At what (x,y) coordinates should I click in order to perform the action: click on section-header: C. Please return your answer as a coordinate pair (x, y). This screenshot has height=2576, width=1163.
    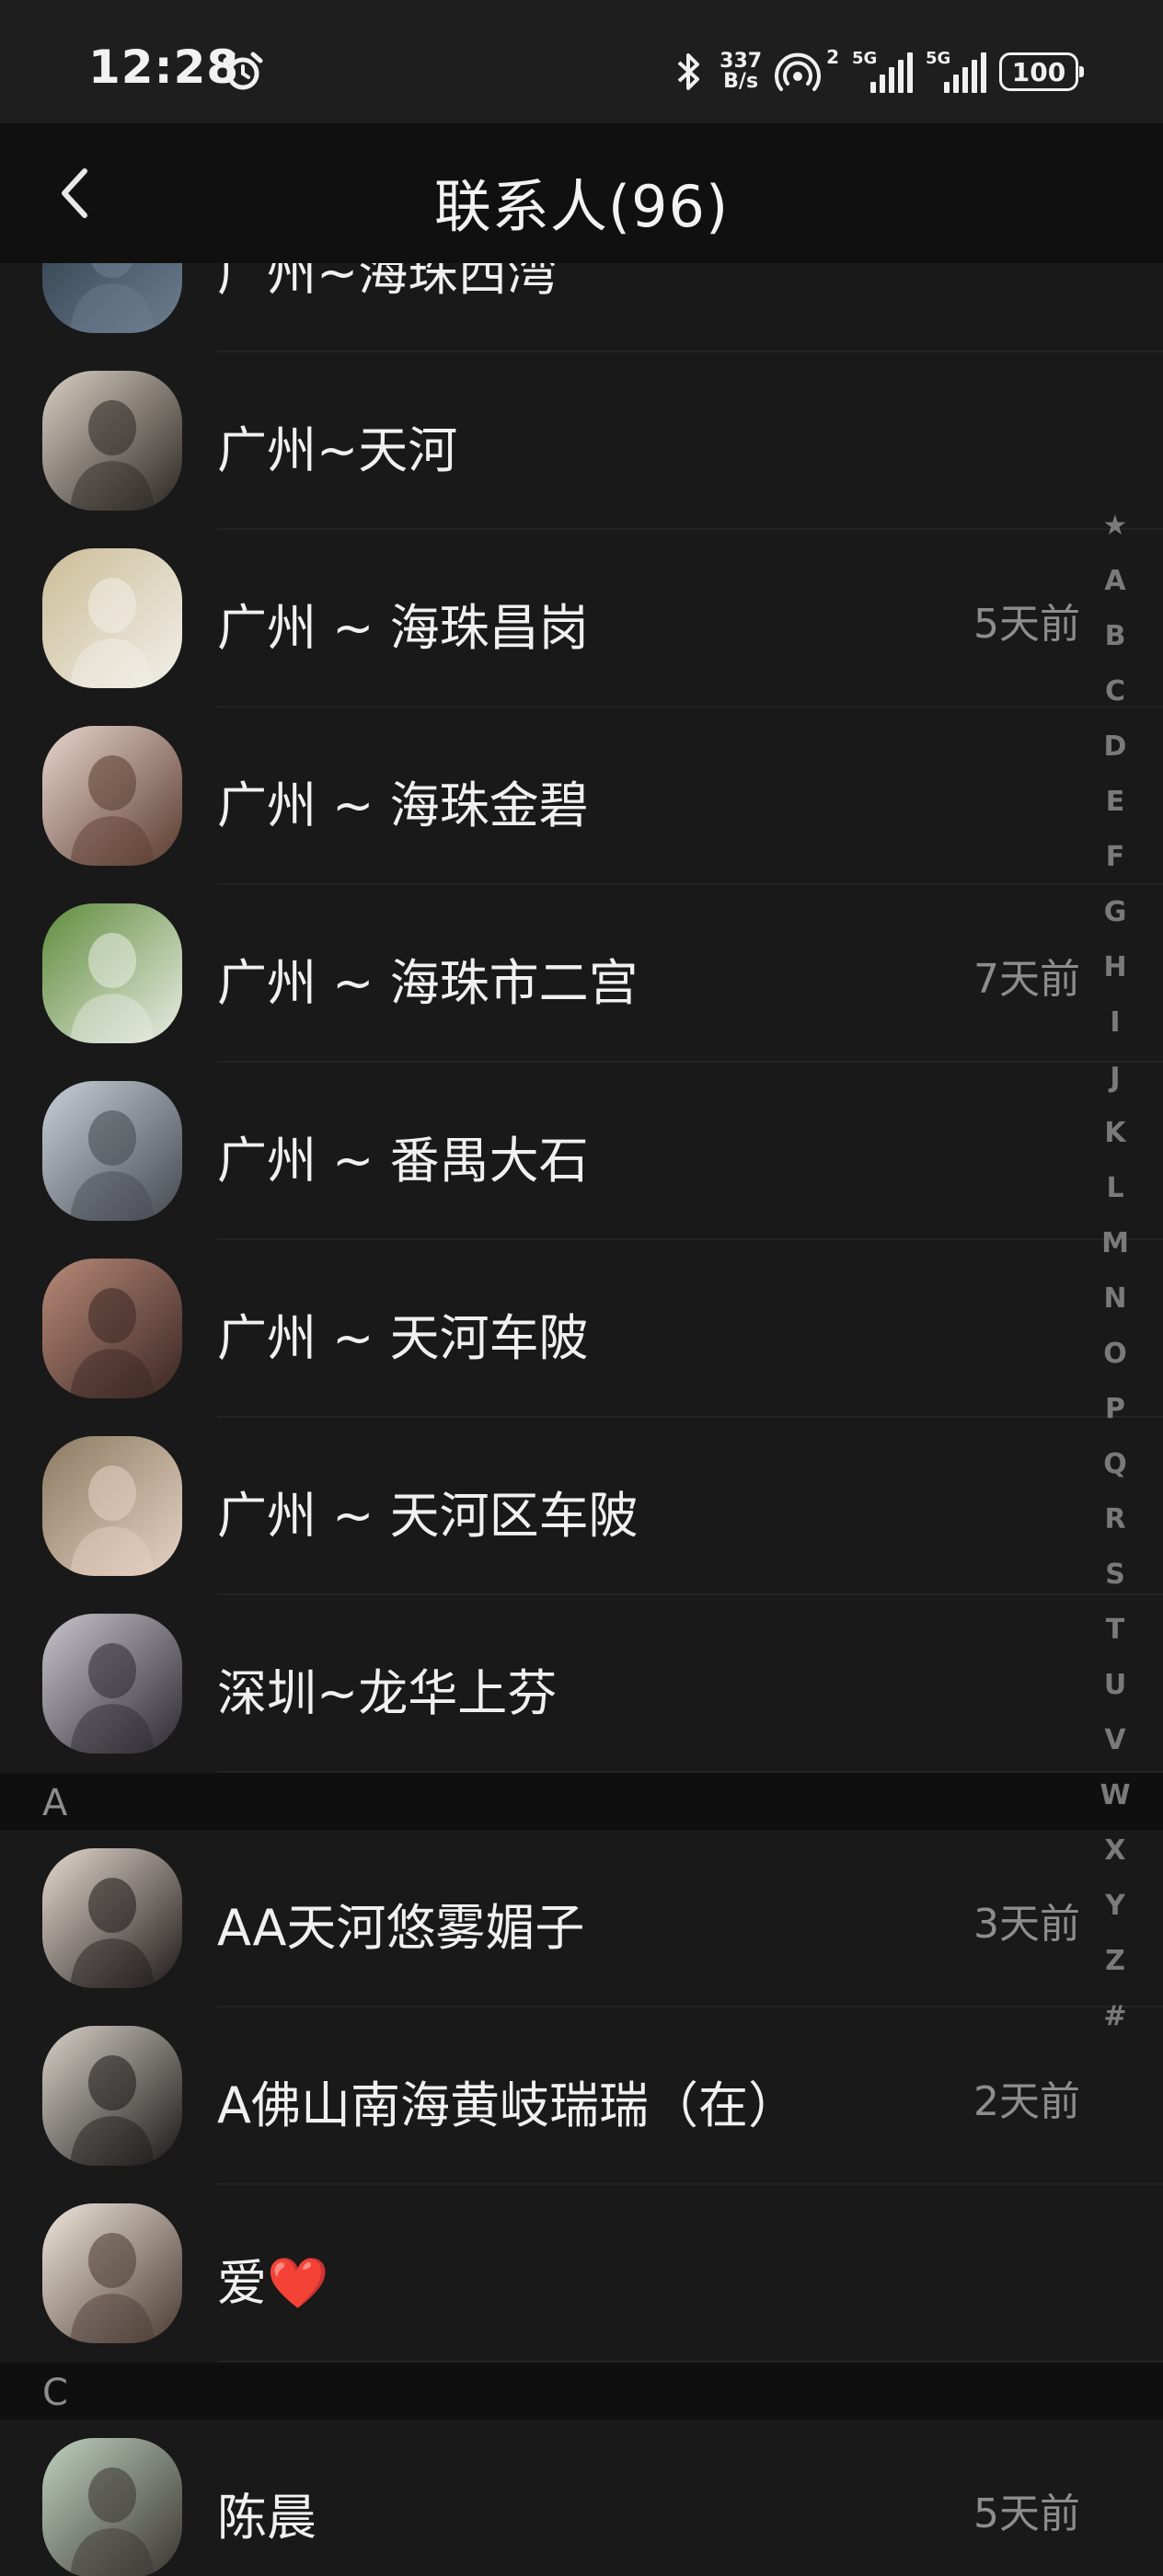
    Looking at the image, I should click on (581, 2391).